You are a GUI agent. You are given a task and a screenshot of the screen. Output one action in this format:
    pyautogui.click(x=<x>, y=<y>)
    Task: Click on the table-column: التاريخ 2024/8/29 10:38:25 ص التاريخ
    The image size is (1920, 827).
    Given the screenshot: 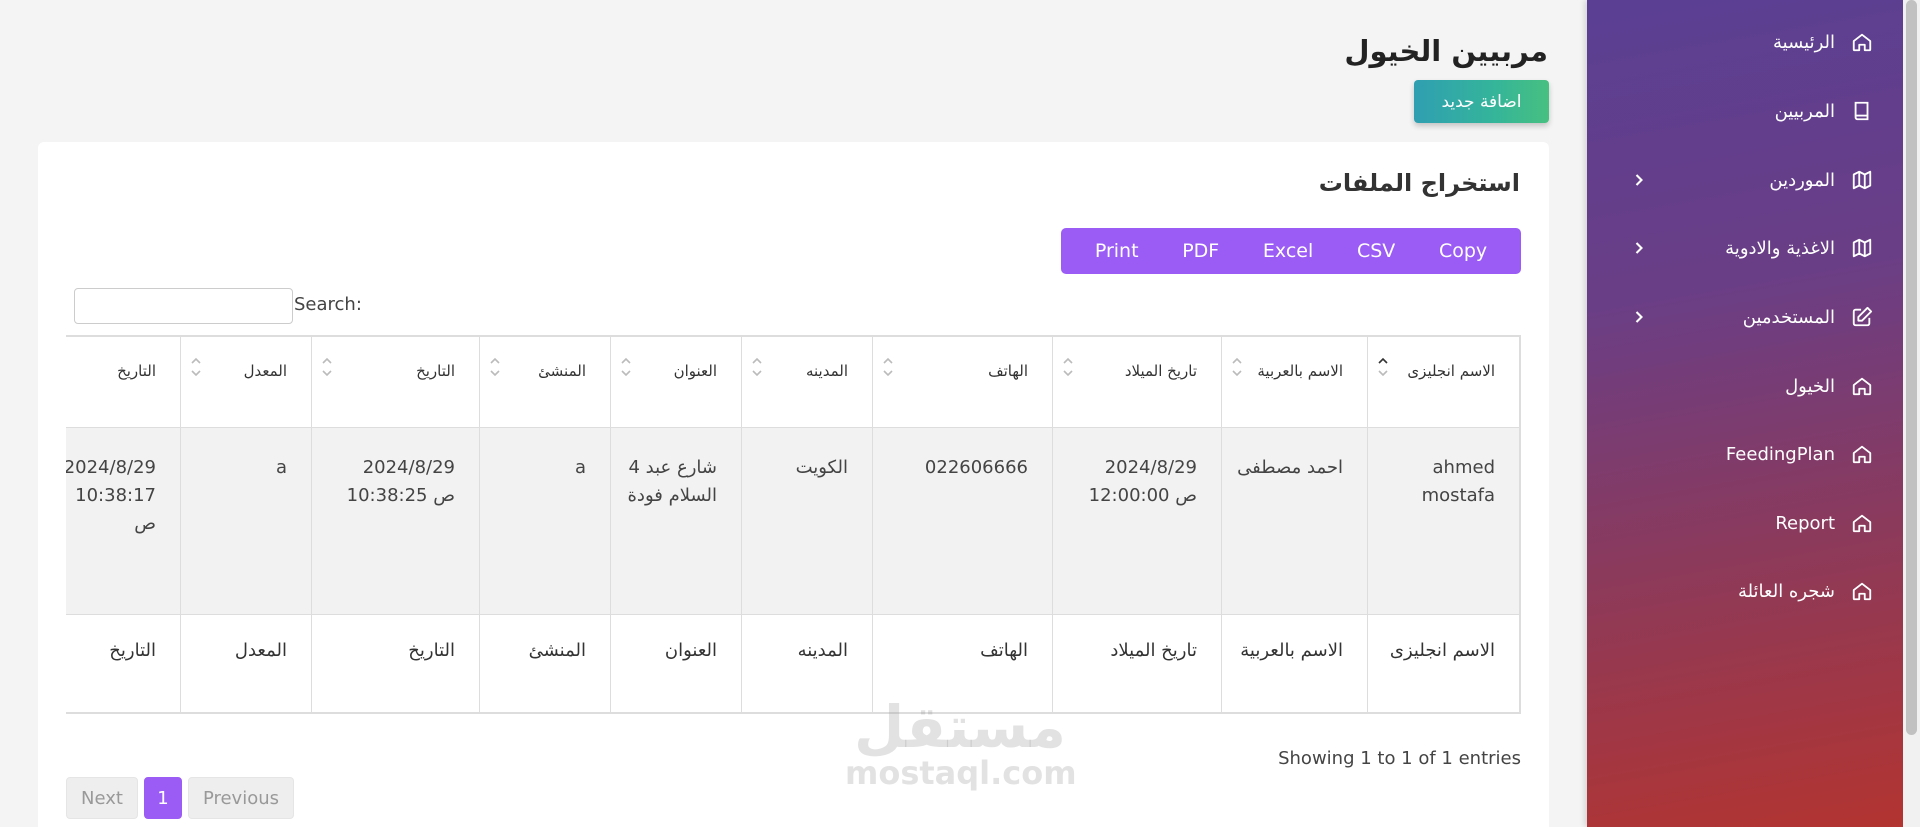 What is the action you would take?
    pyautogui.click(x=395, y=524)
    